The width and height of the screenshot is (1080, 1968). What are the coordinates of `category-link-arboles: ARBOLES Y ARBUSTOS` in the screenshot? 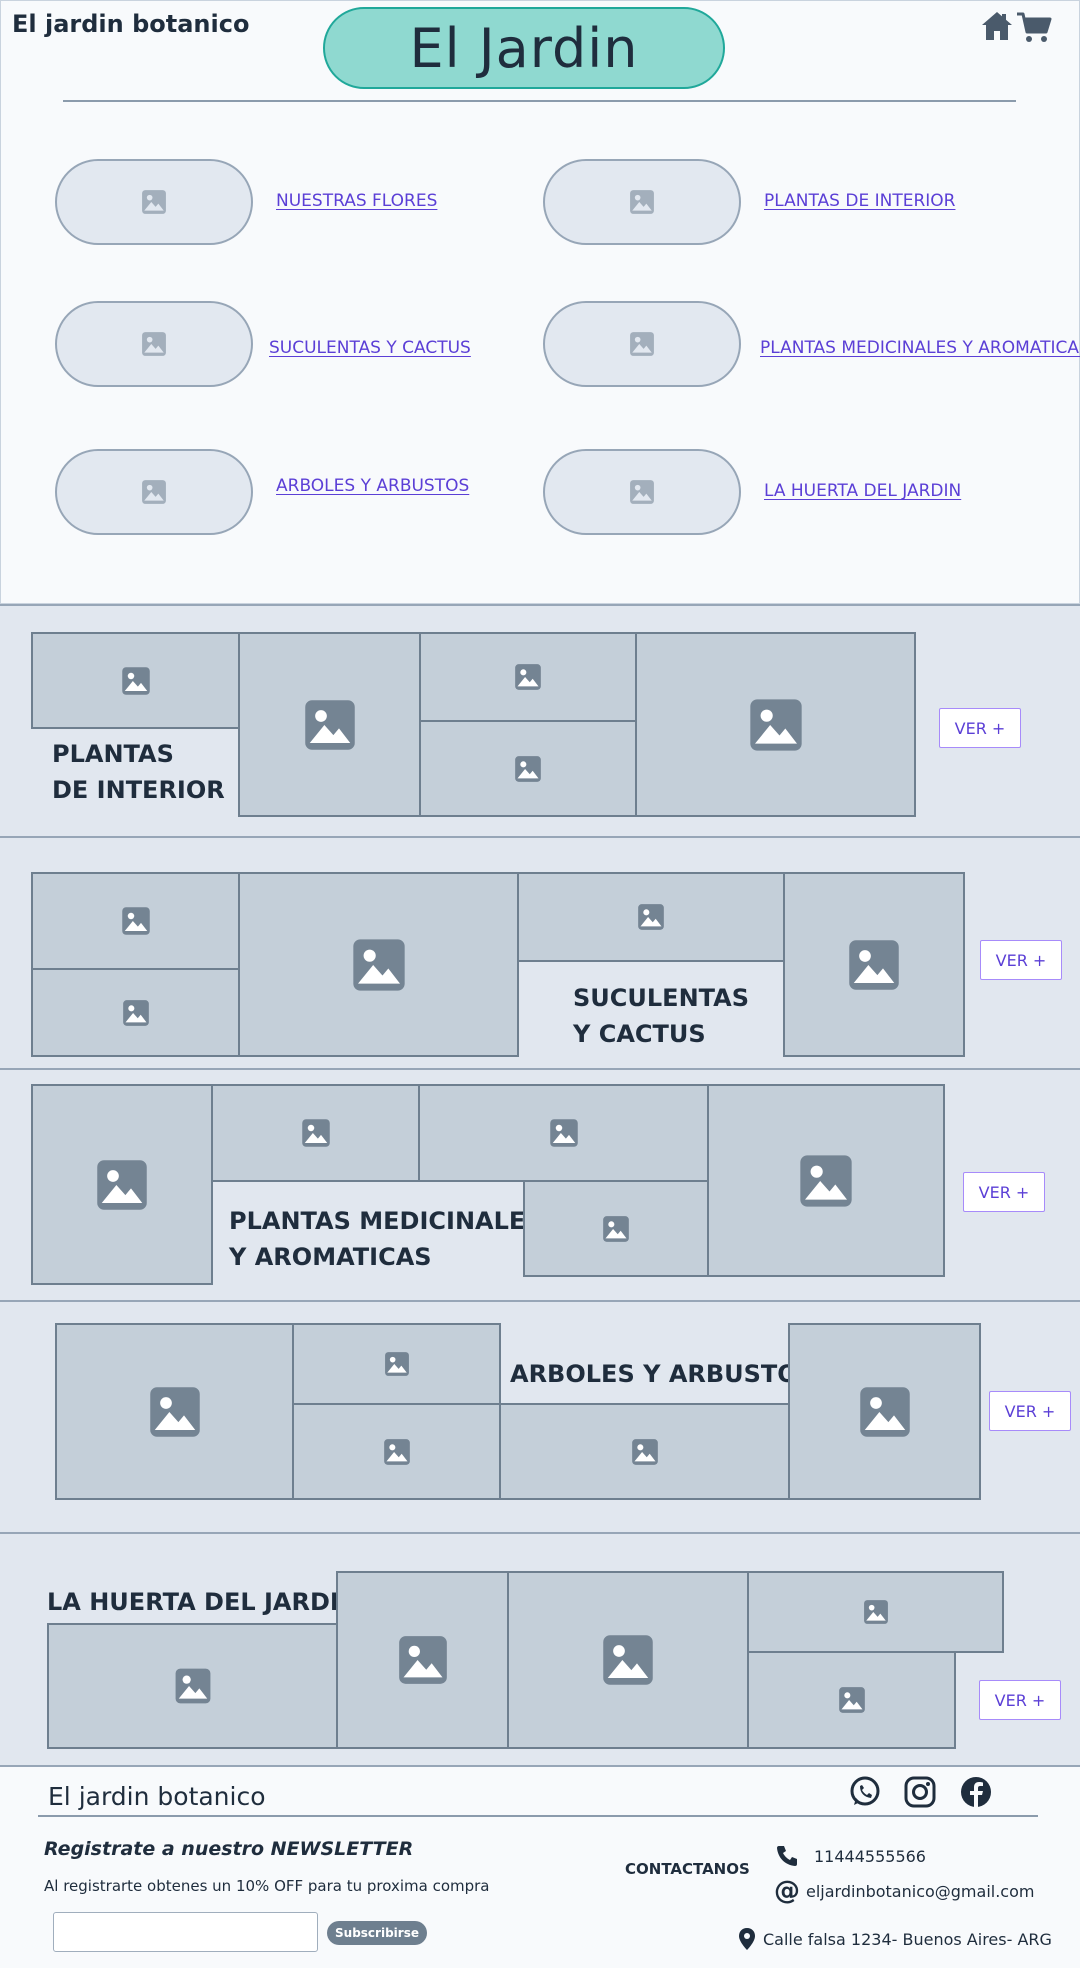 It's located at (372, 486).